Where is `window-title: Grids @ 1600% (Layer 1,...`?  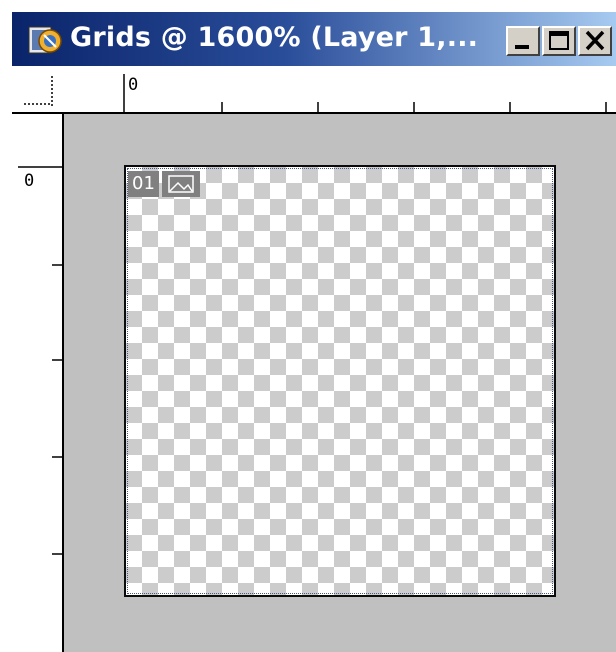
window-title: Grids @ 1600% (Layer 1,... is located at coordinates (274, 37).